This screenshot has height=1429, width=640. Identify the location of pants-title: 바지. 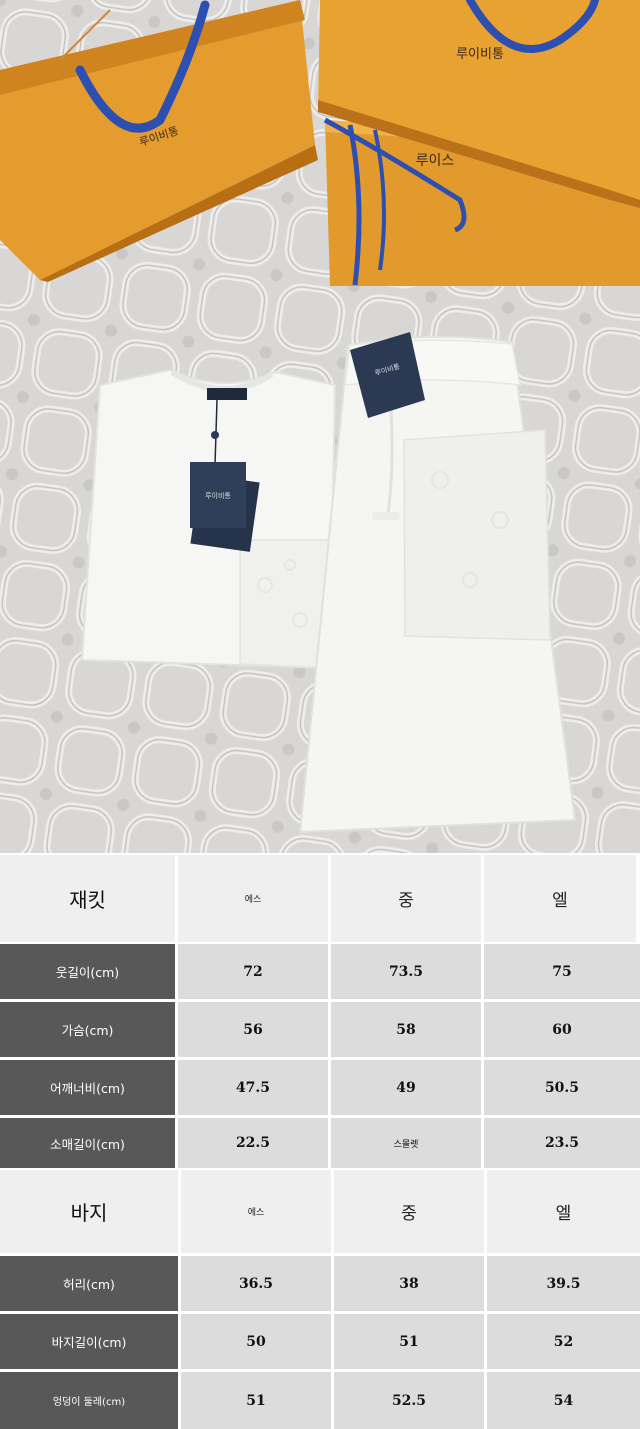
(89, 1211).